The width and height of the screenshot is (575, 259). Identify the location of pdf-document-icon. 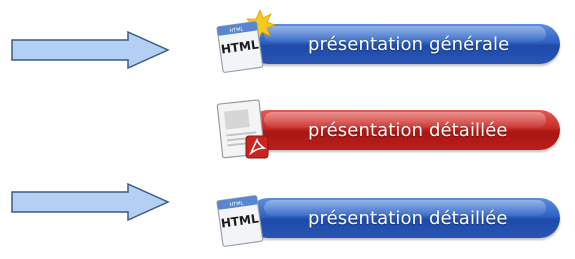
(243, 129).